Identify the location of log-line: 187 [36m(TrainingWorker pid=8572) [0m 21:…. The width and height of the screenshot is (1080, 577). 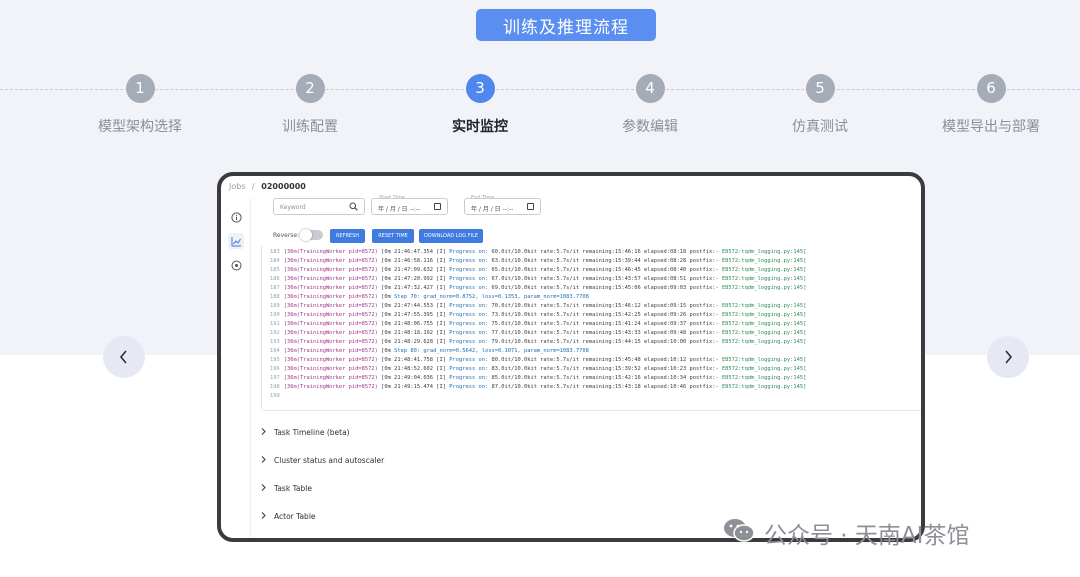
(538, 288).